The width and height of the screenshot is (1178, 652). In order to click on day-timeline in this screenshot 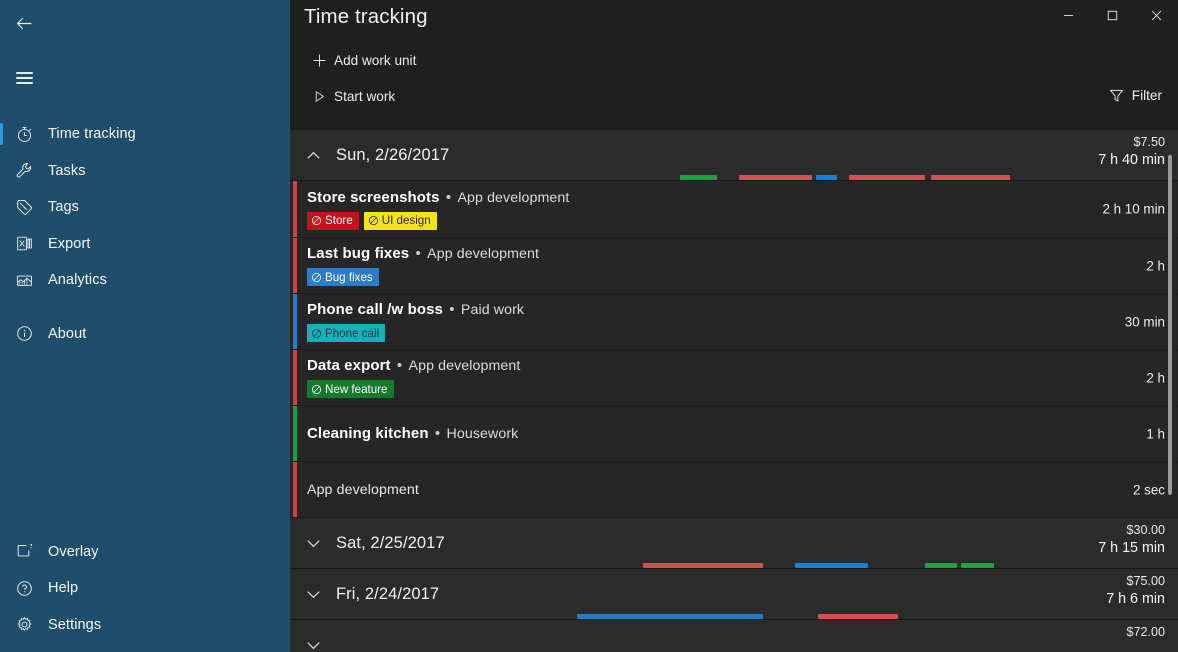, I will do `click(734, 177)`.